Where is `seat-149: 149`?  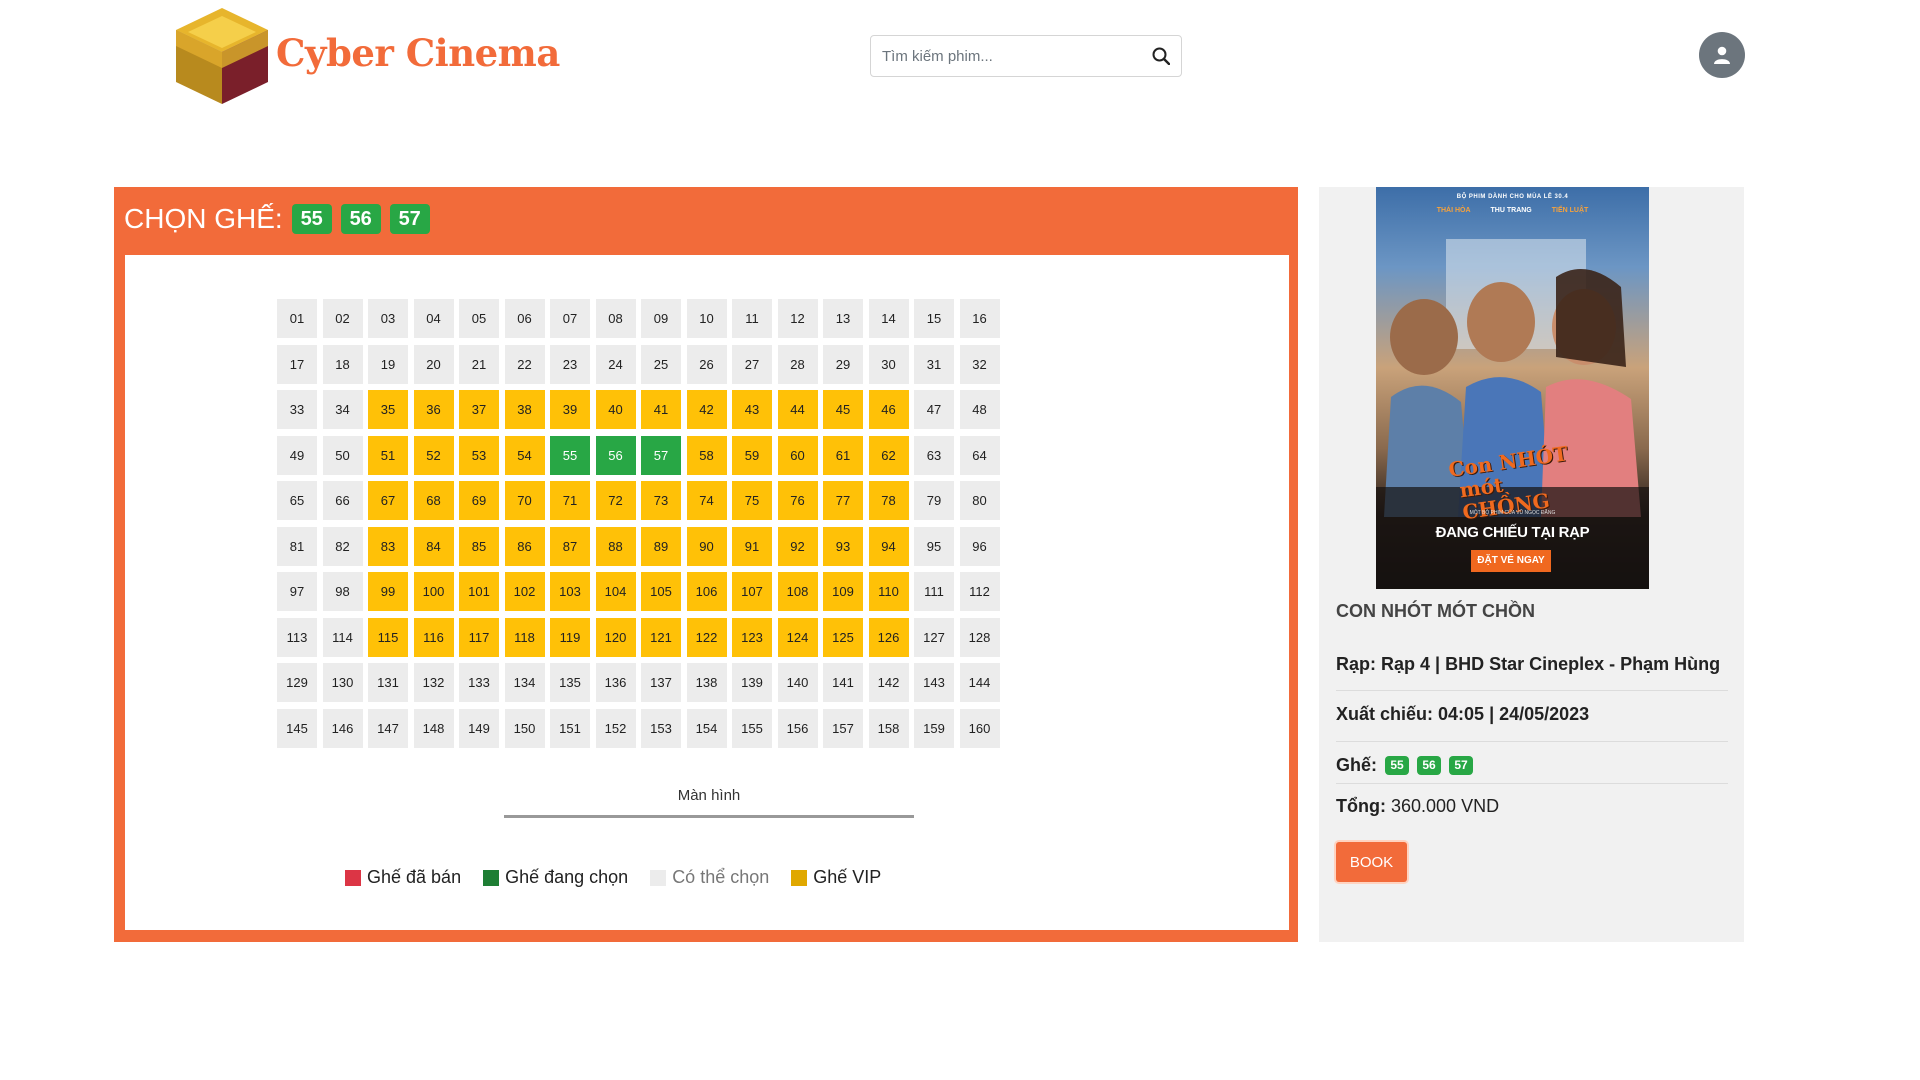
seat-149: 149 is located at coordinates (479, 728).